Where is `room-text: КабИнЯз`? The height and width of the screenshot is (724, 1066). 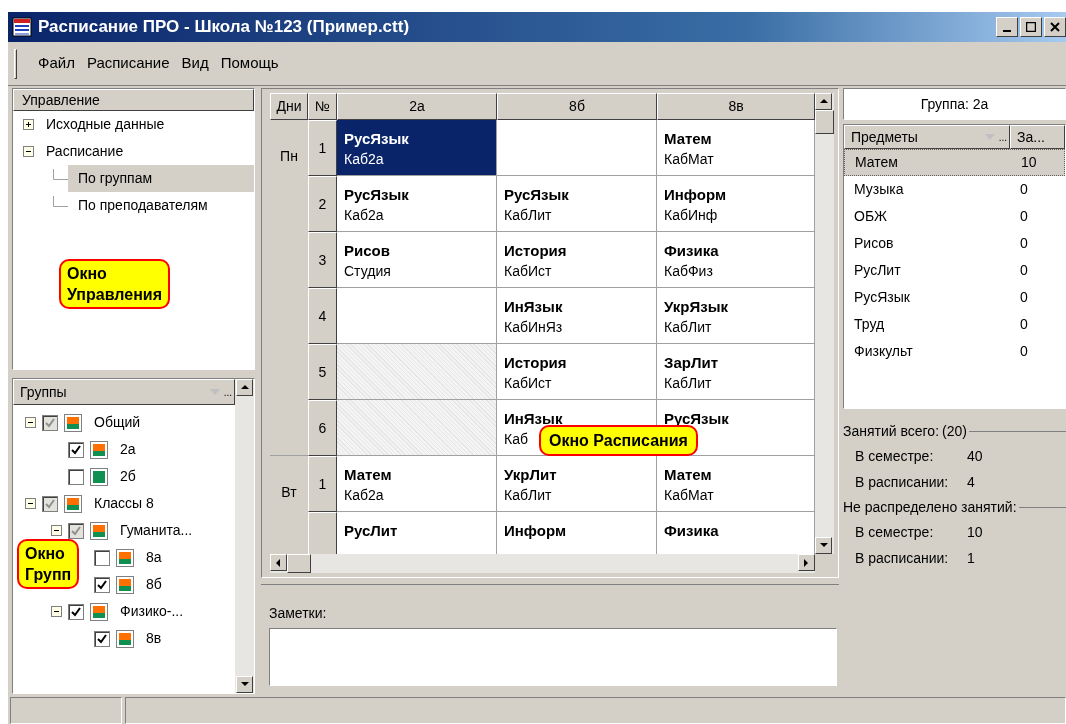
room-text: КабИнЯз is located at coordinates (533, 327).